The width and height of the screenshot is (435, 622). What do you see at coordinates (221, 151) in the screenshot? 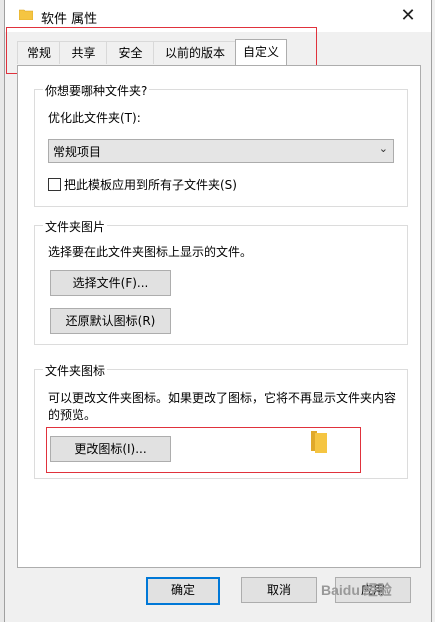
I see `optimize-select: 常规项目 ⌄` at bounding box center [221, 151].